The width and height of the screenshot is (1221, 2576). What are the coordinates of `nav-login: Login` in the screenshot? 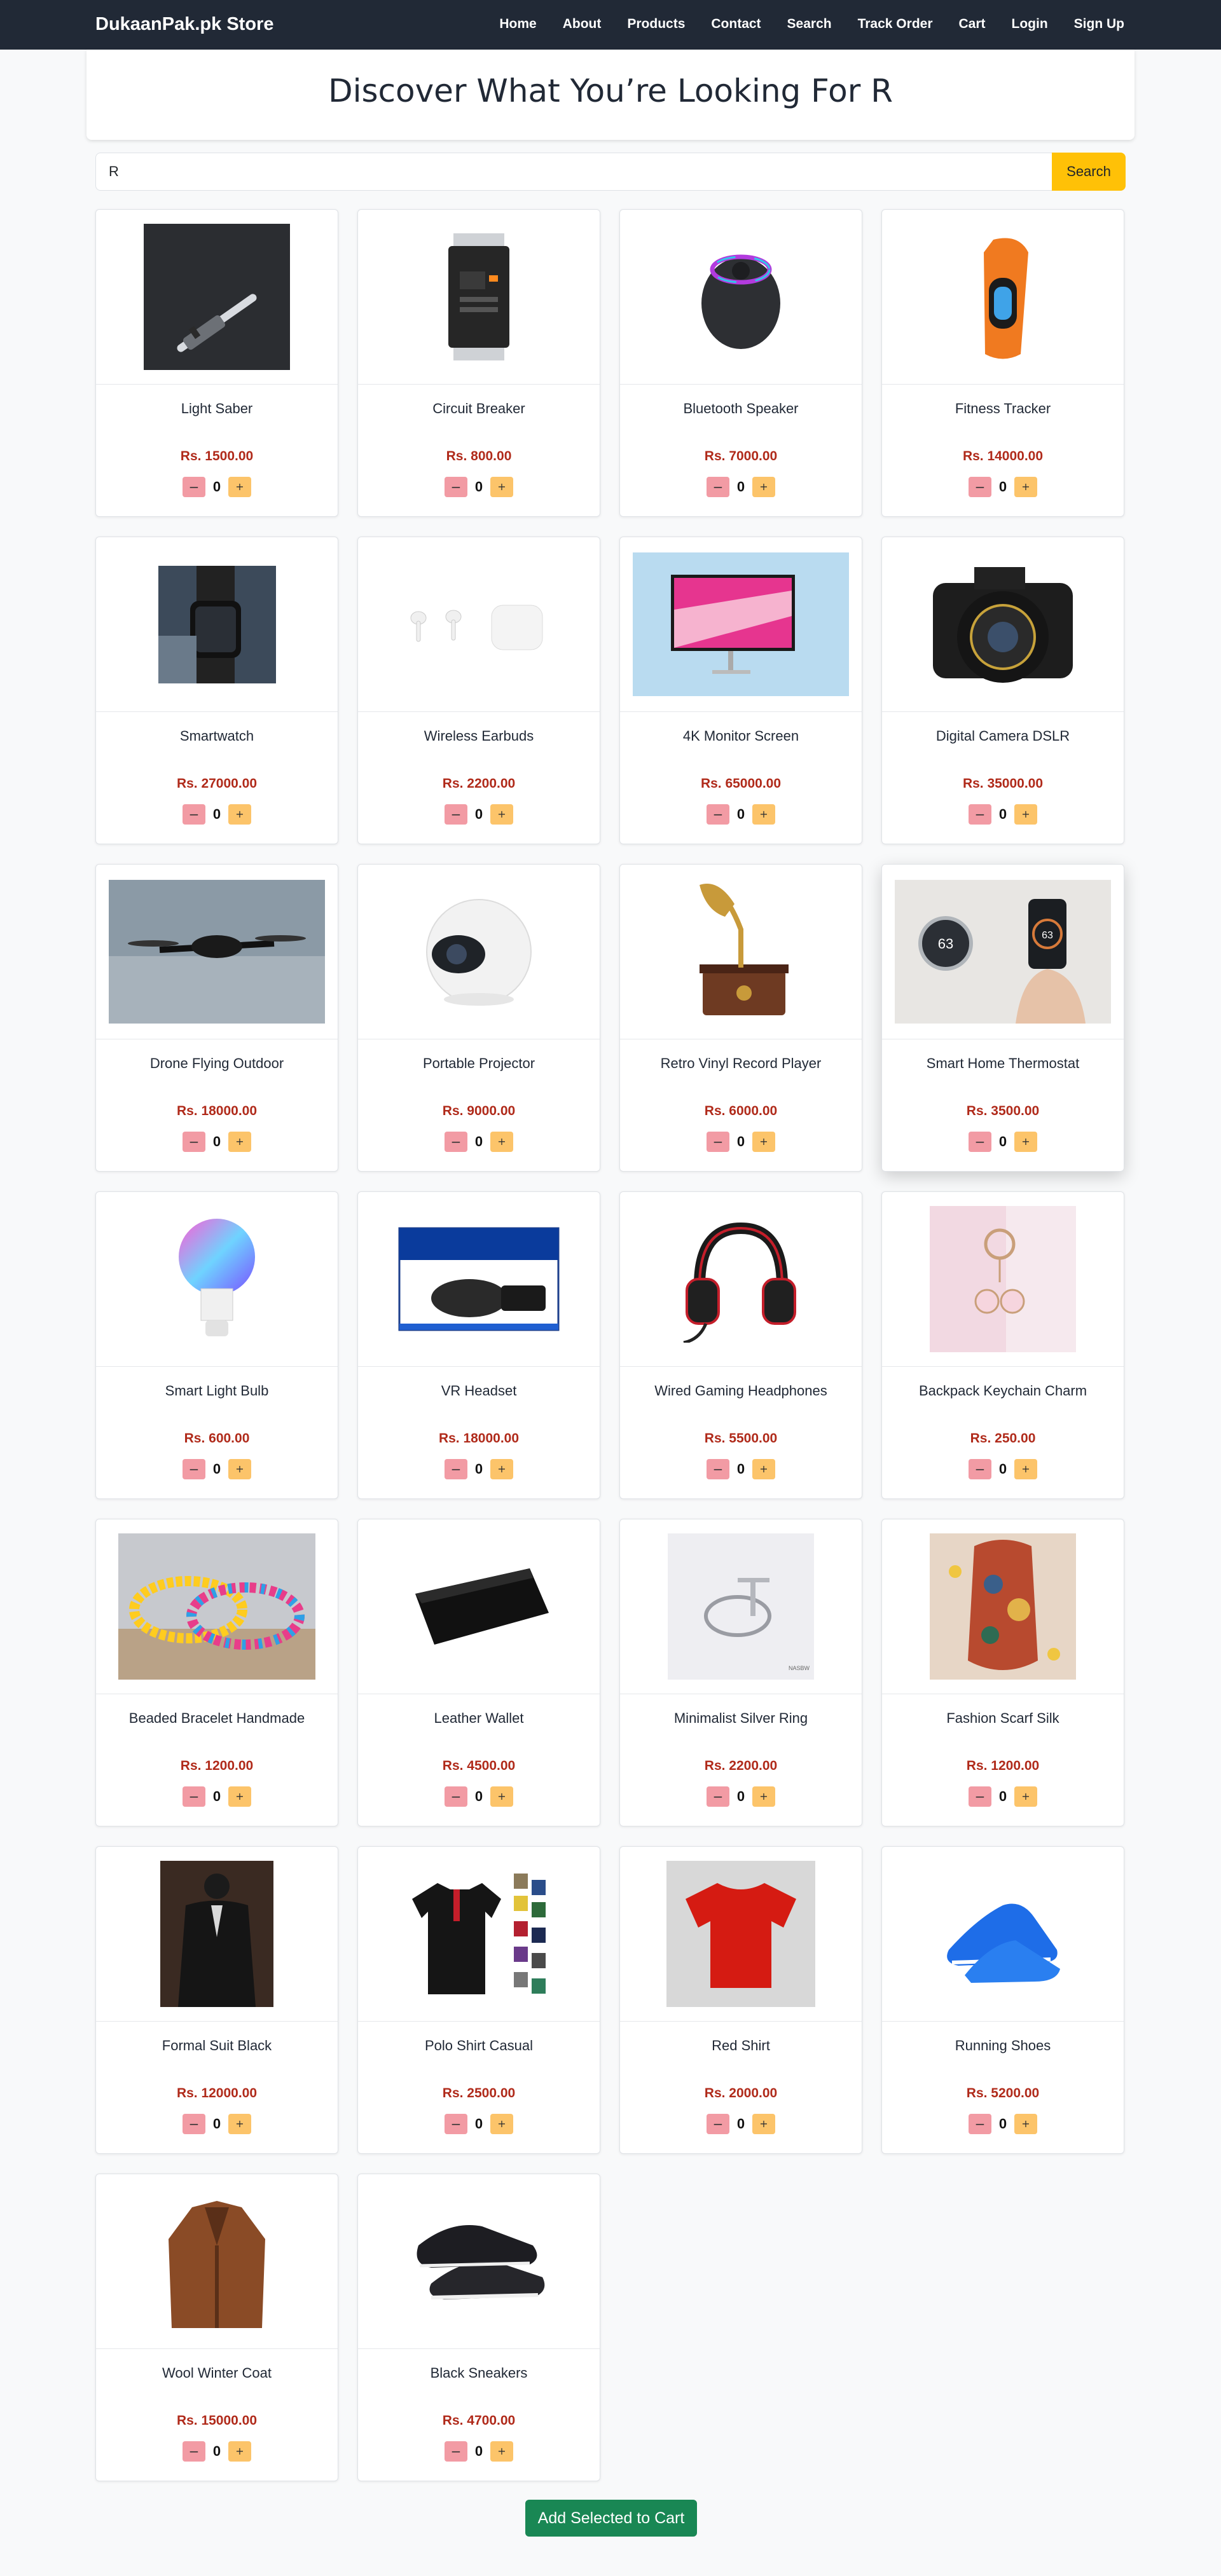 It's located at (1030, 24).